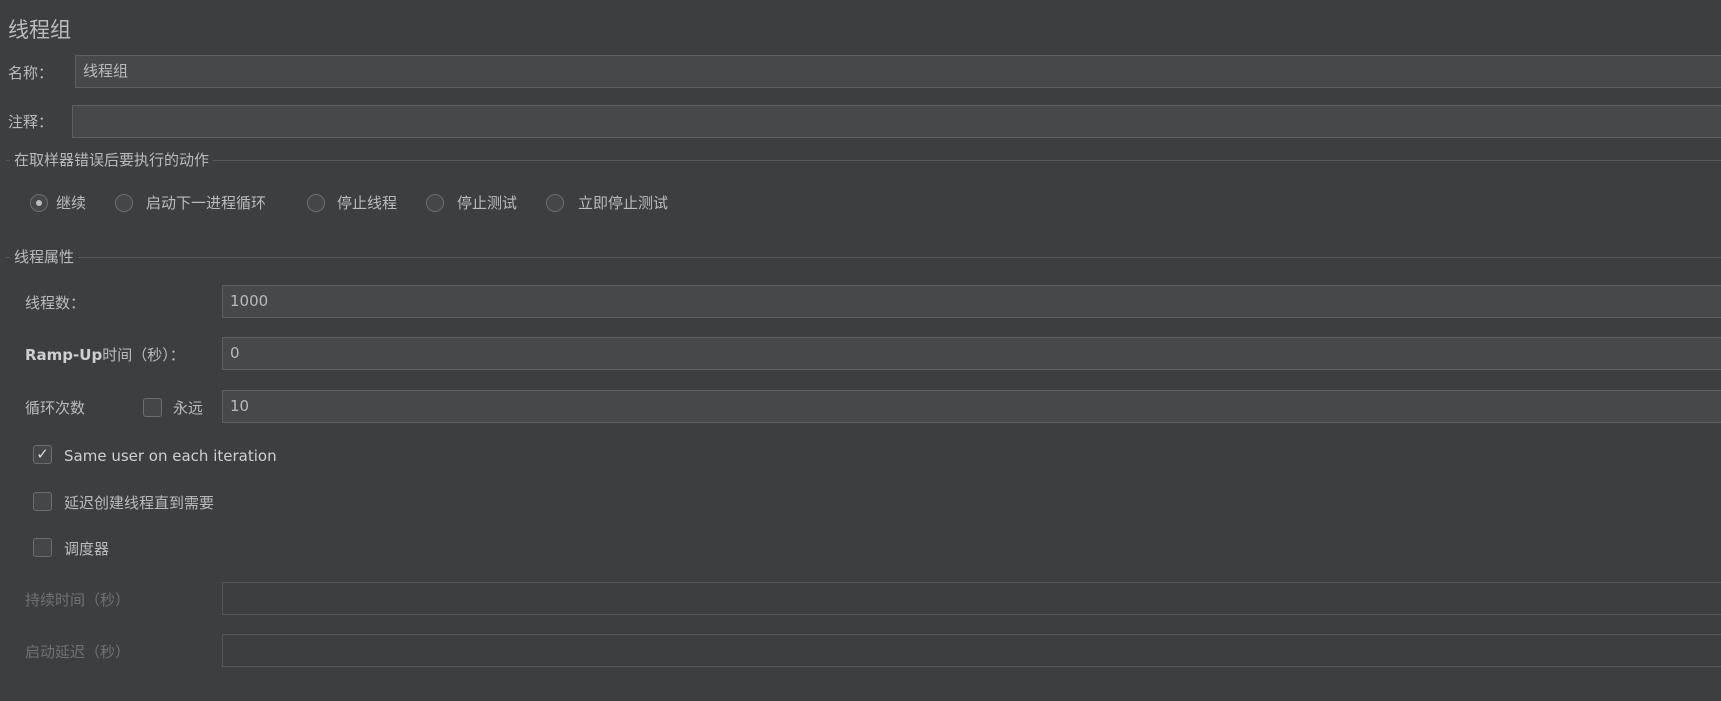 The width and height of the screenshot is (1721, 701). What do you see at coordinates (44, 257) in the screenshot?
I see `thread-props-section-title: 线程属性` at bounding box center [44, 257].